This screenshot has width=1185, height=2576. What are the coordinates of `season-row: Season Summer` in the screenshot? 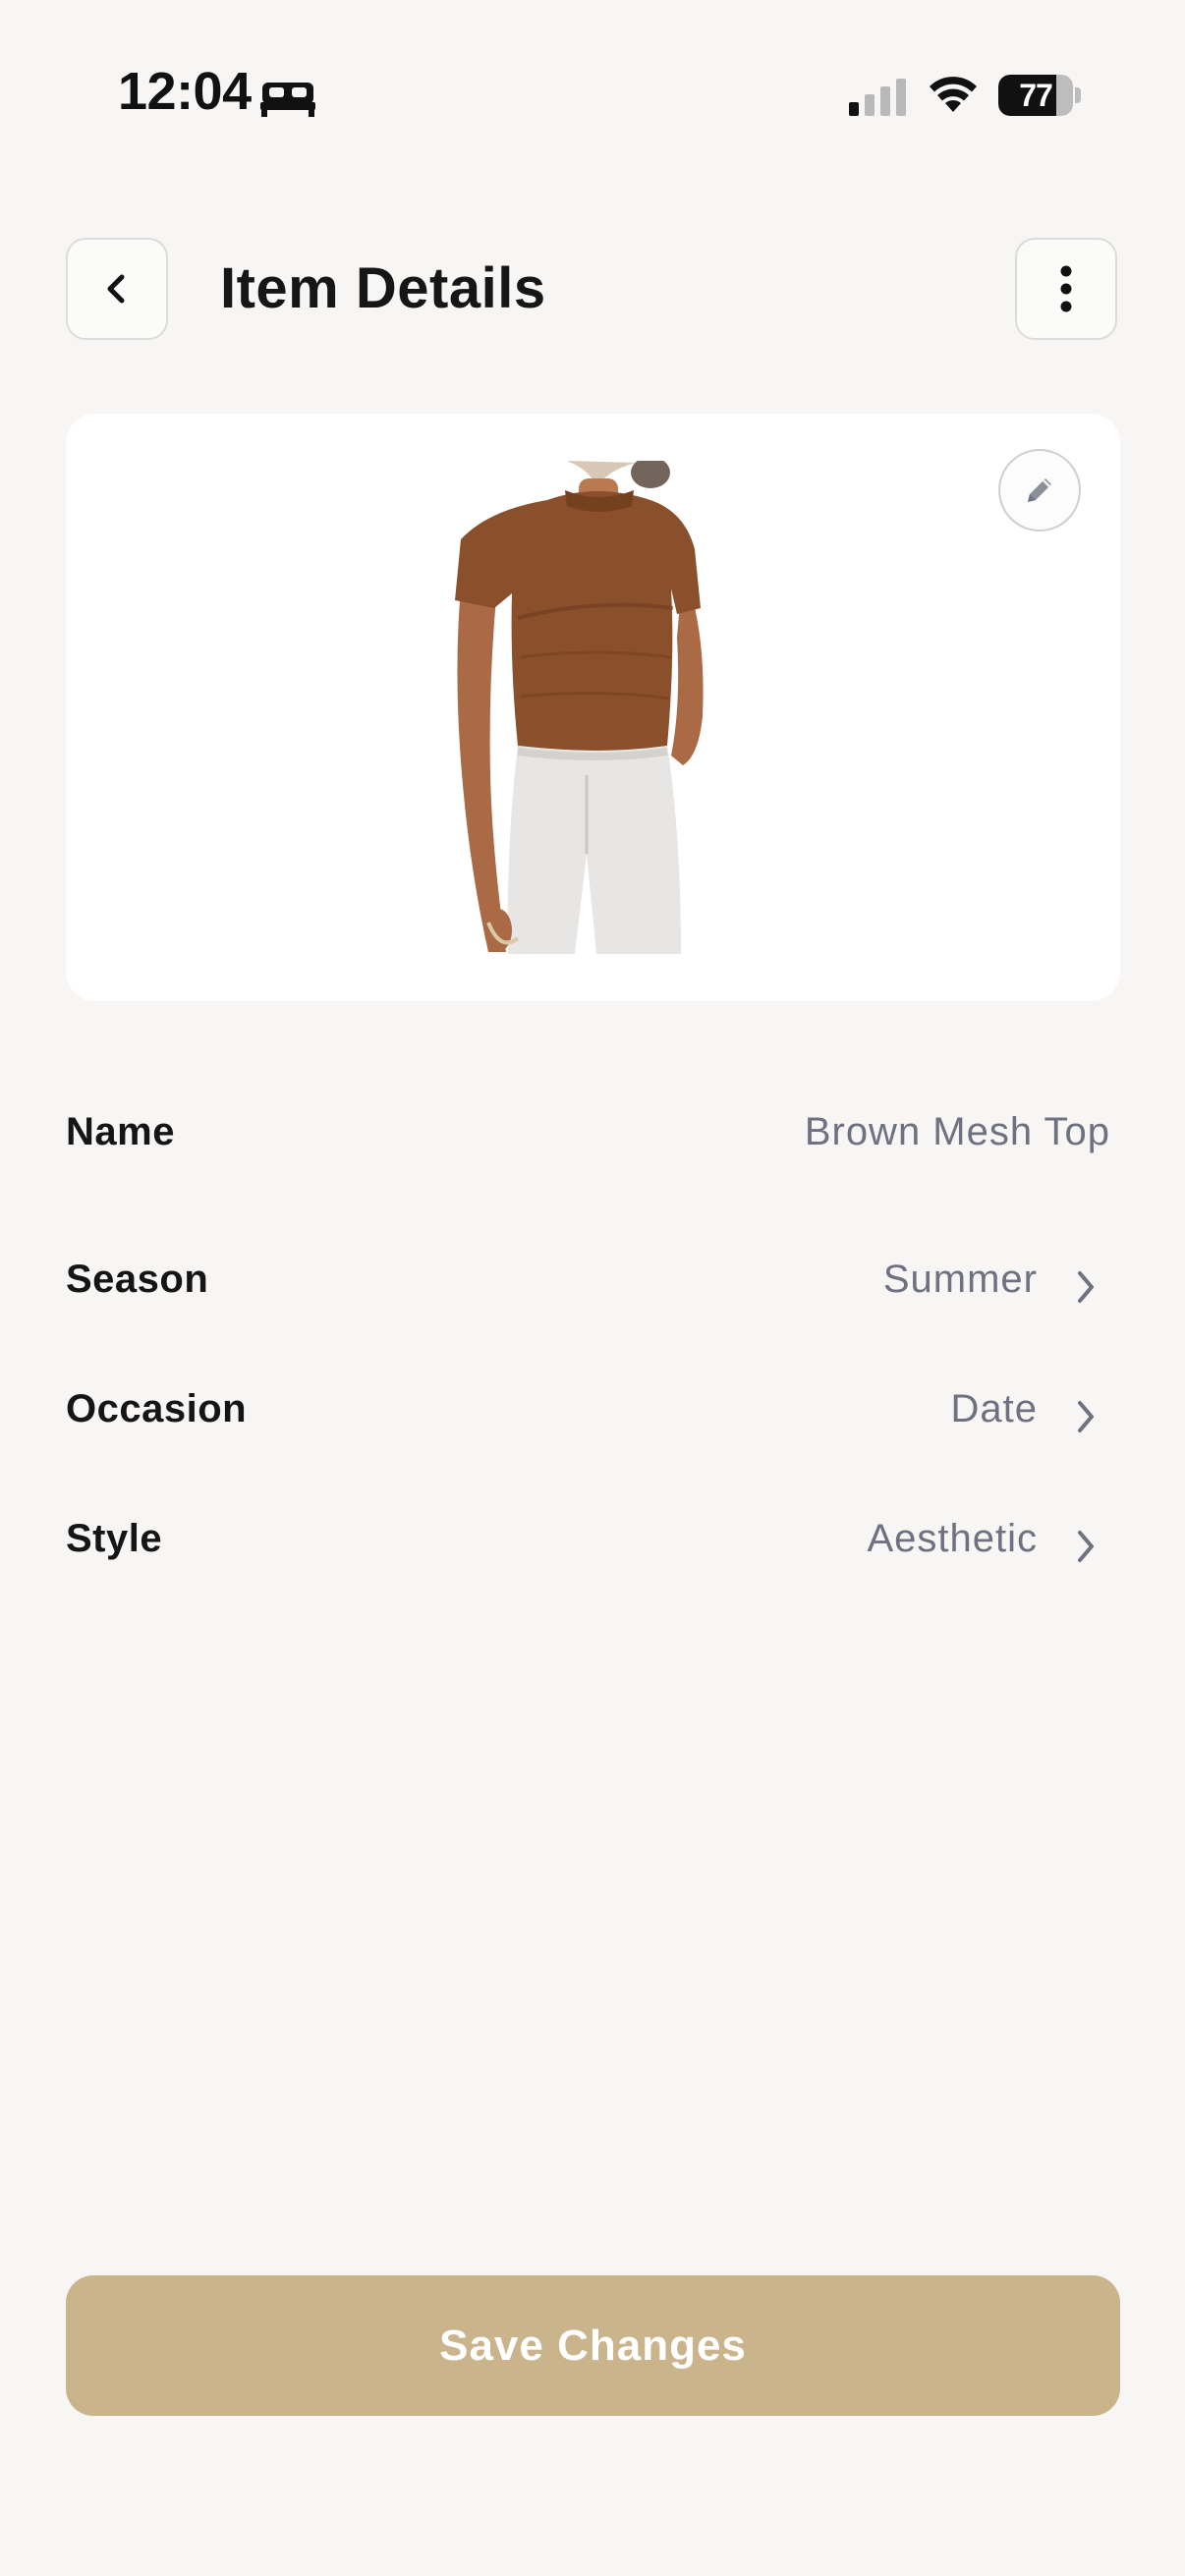 It's located at (593, 1285).